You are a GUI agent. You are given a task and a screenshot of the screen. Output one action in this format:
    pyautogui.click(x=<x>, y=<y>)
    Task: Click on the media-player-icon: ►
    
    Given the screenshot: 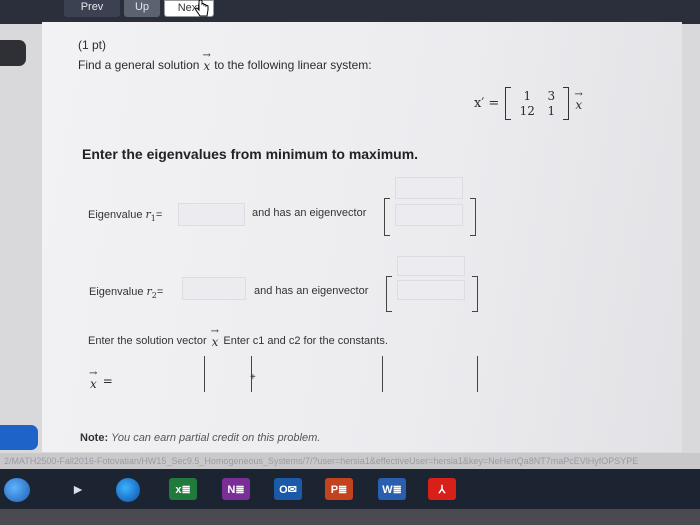 What is the action you would take?
    pyautogui.click(x=78, y=489)
    